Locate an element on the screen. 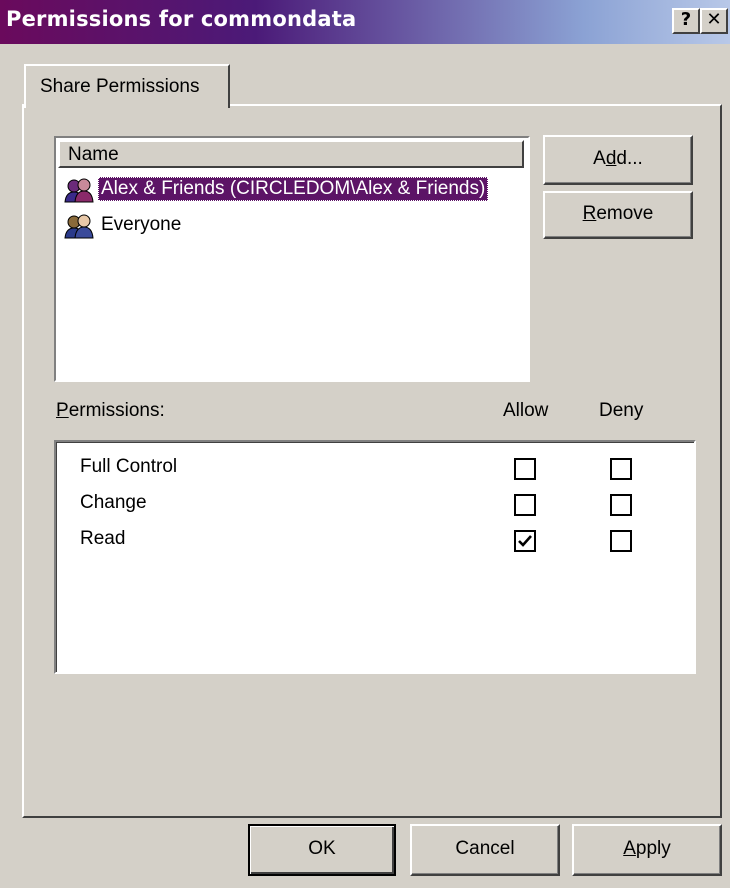  help-button: ? is located at coordinates (686, 21).